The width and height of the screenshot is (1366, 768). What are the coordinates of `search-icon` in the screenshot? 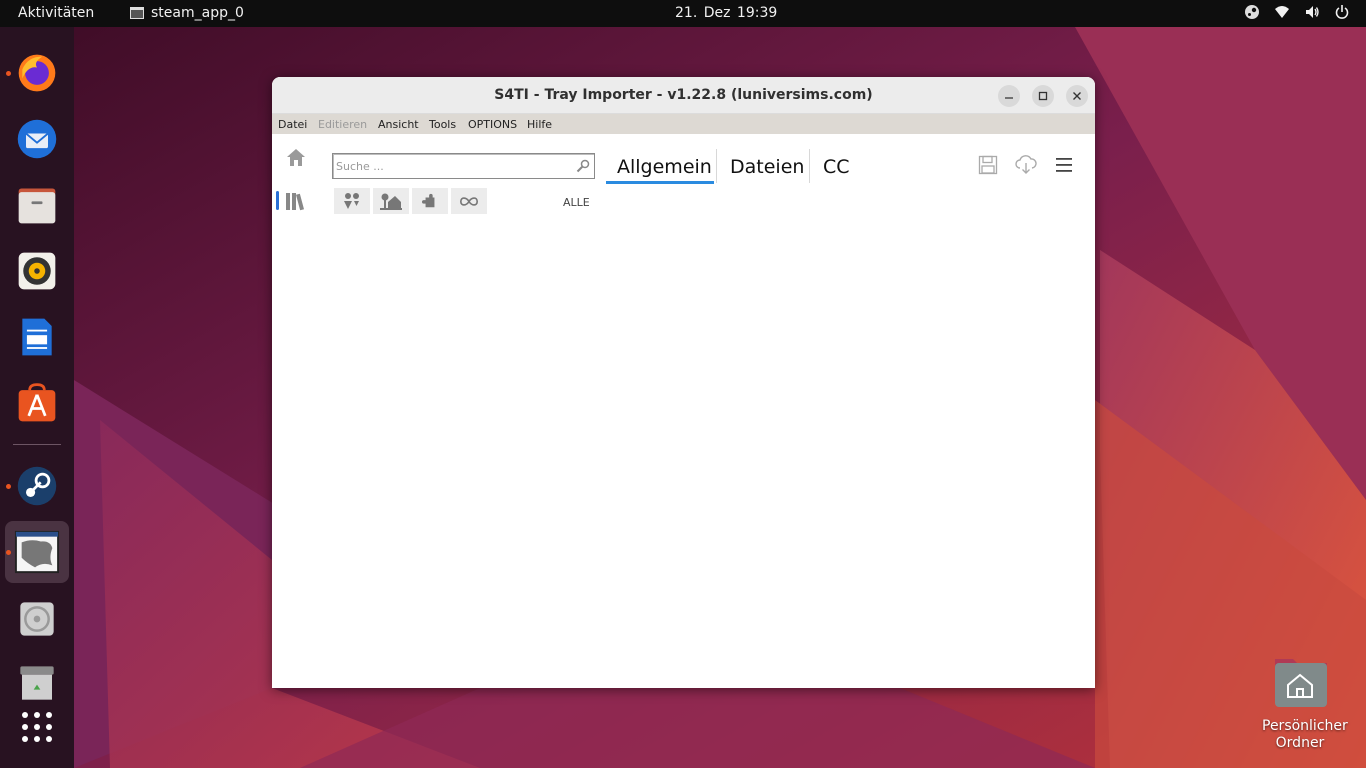 It's located at (583, 166).